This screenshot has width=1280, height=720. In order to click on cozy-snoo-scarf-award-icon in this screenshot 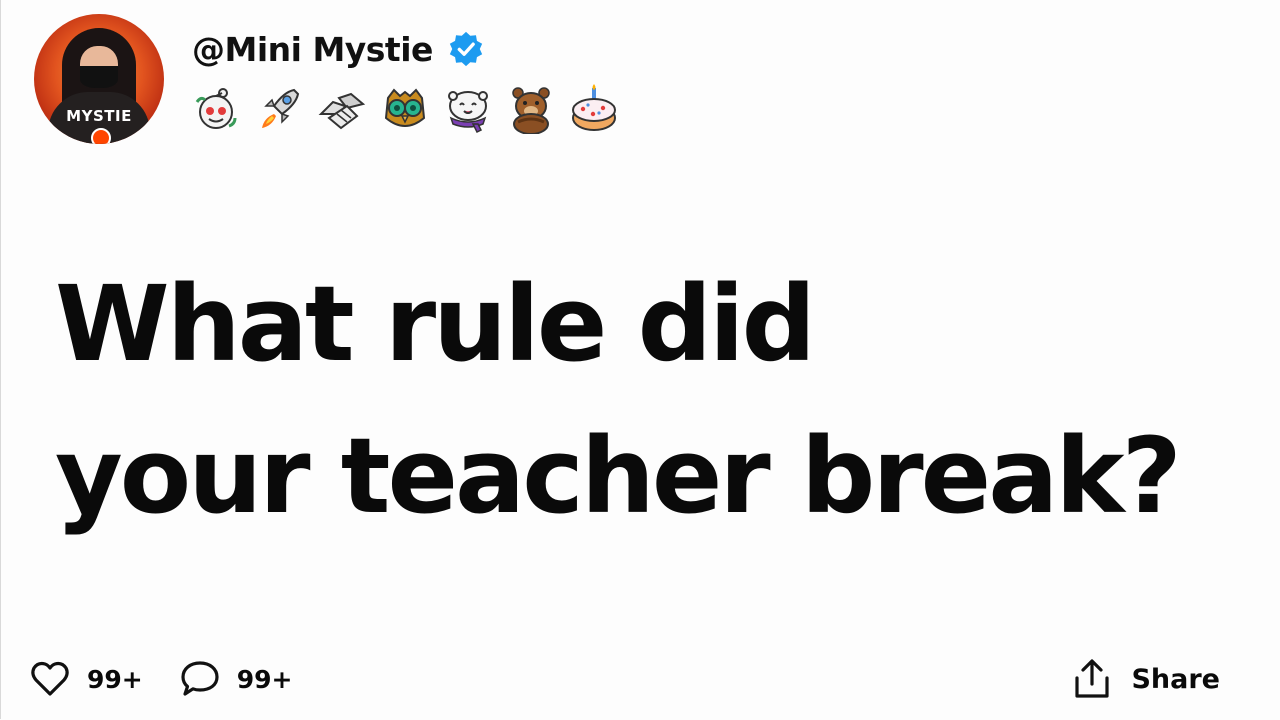, I will do `click(468, 109)`.